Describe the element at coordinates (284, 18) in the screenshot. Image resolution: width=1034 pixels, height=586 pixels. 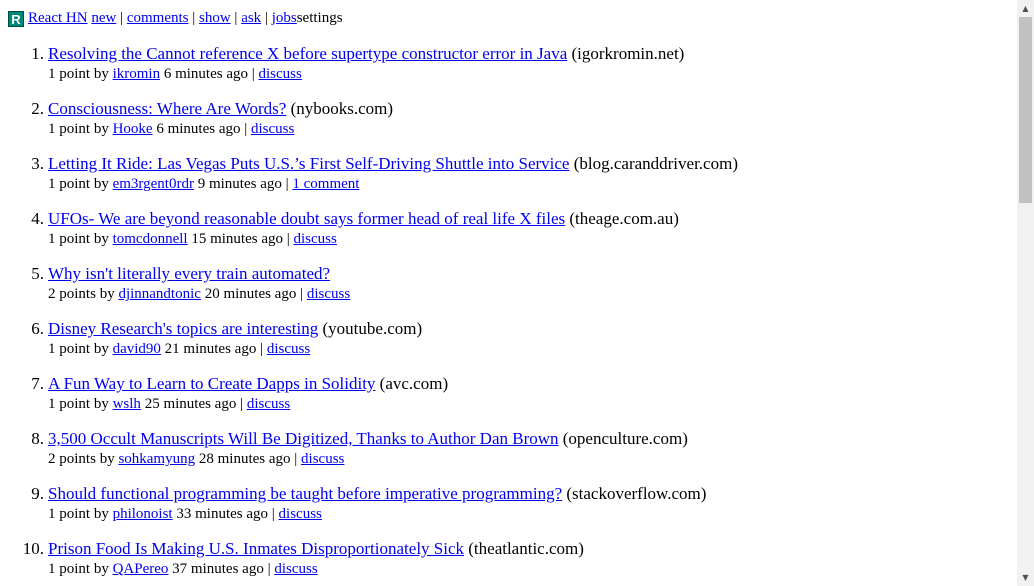
I see `nav-jobs-link: jobs` at that location.